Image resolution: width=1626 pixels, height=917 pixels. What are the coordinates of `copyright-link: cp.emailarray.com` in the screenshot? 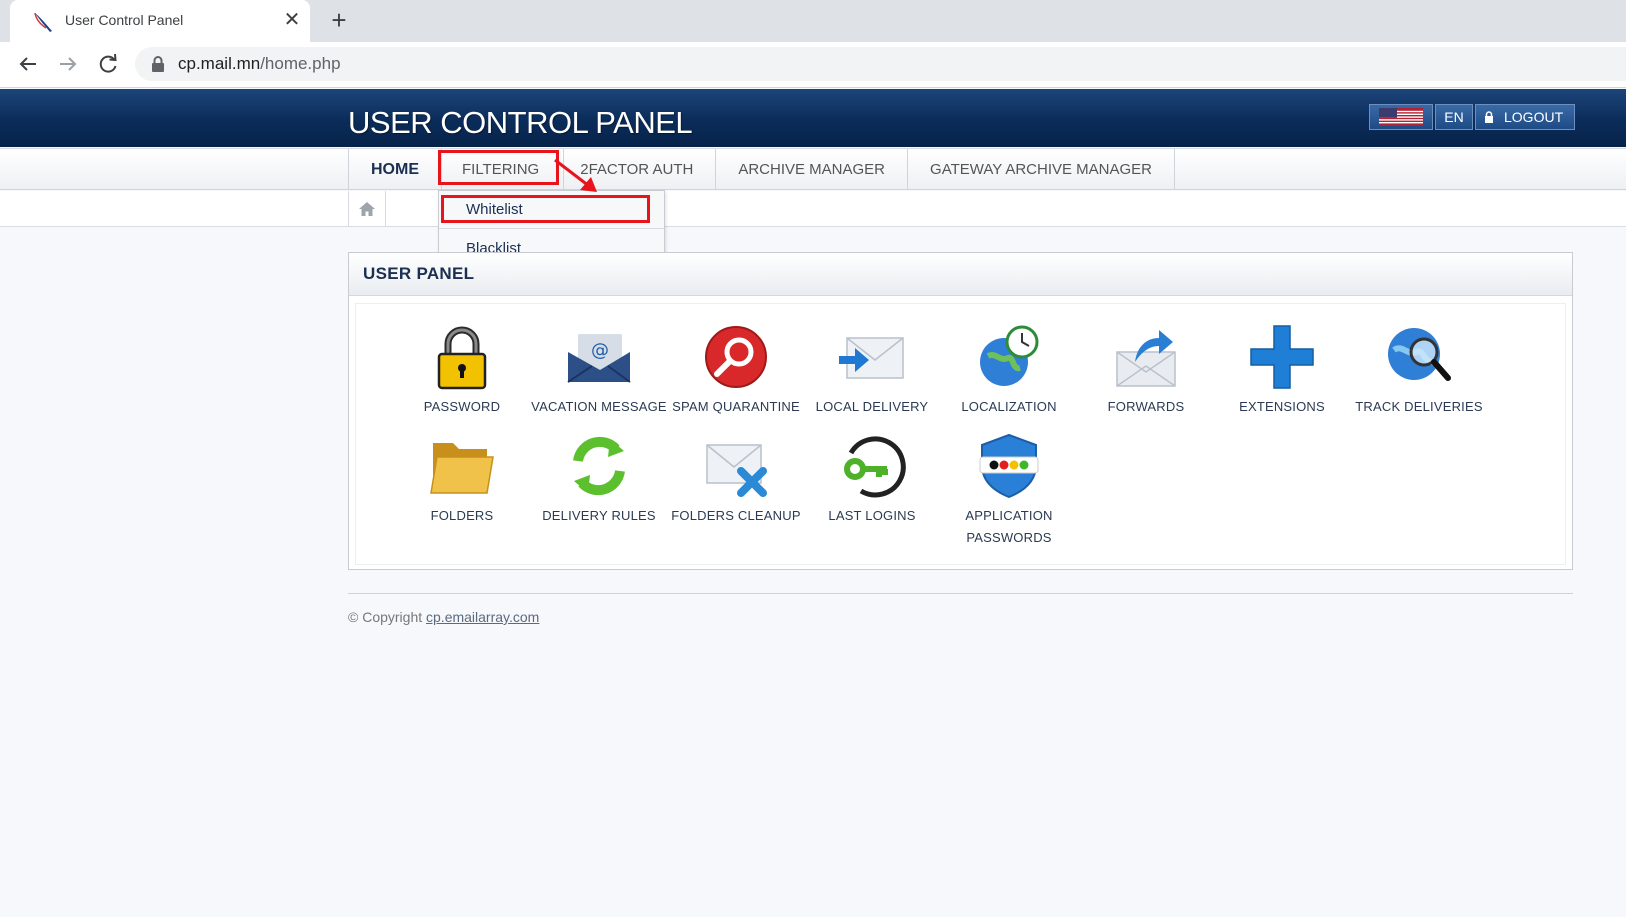 It's located at (482, 617).